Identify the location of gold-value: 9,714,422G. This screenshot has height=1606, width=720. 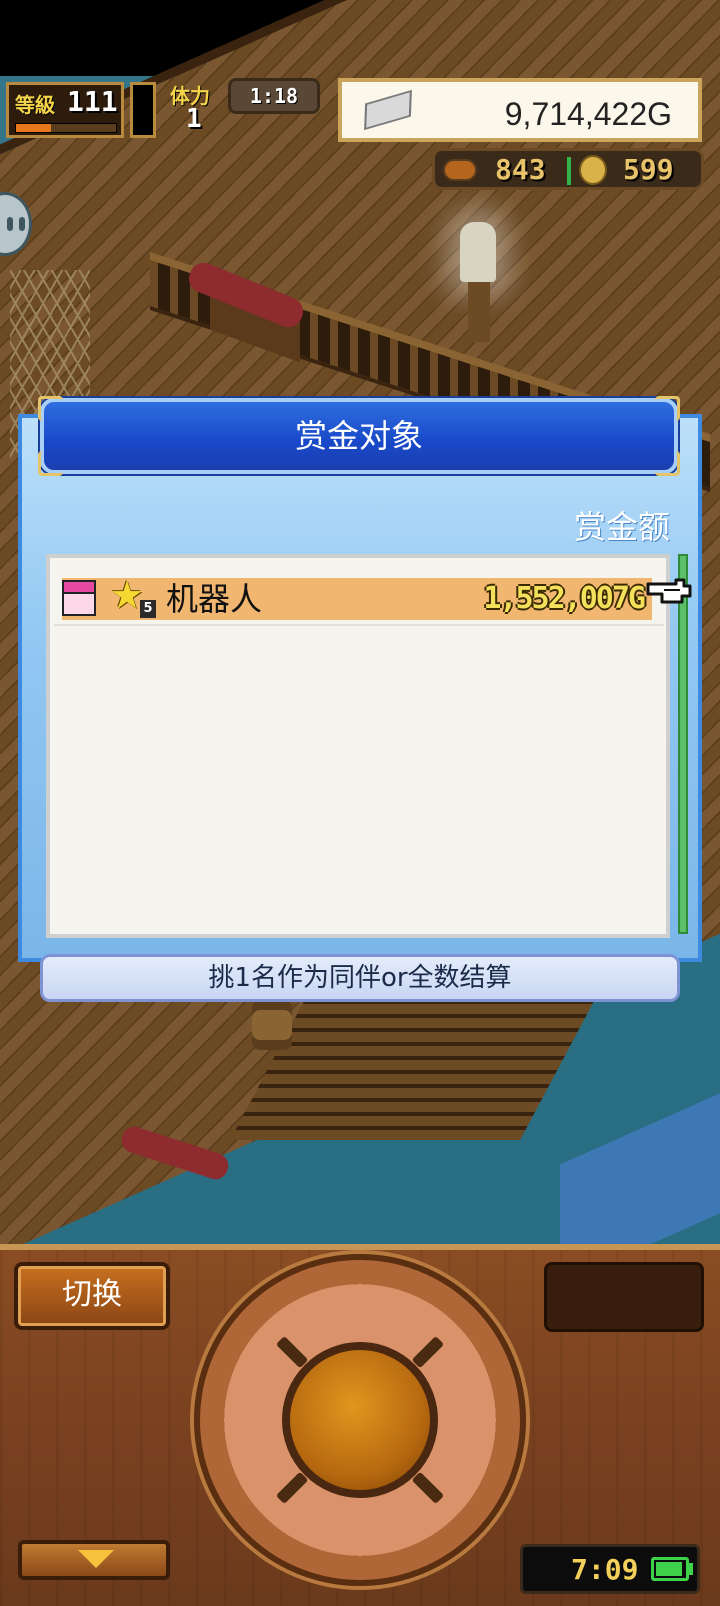
(588, 114).